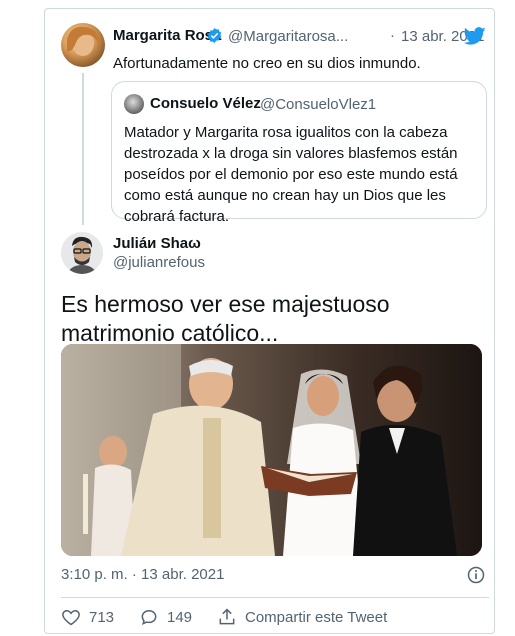 The height and width of the screenshot is (636, 515). What do you see at coordinates (476, 575) in the screenshot?
I see `info-icon` at bounding box center [476, 575].